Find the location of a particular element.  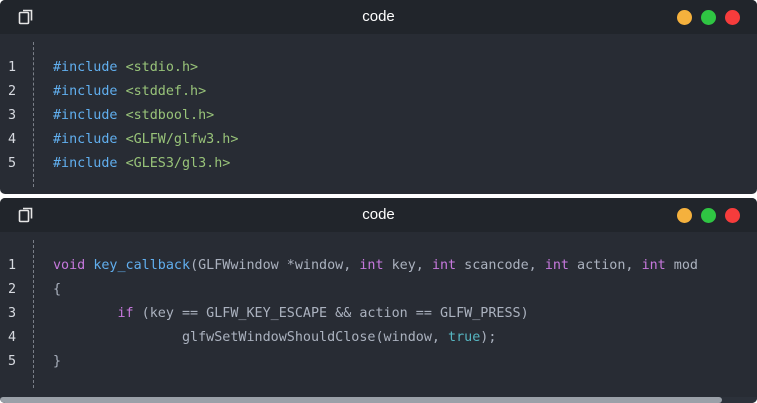

code-token: <GLES3/gl3.h> is located at coordinates (178, 163).